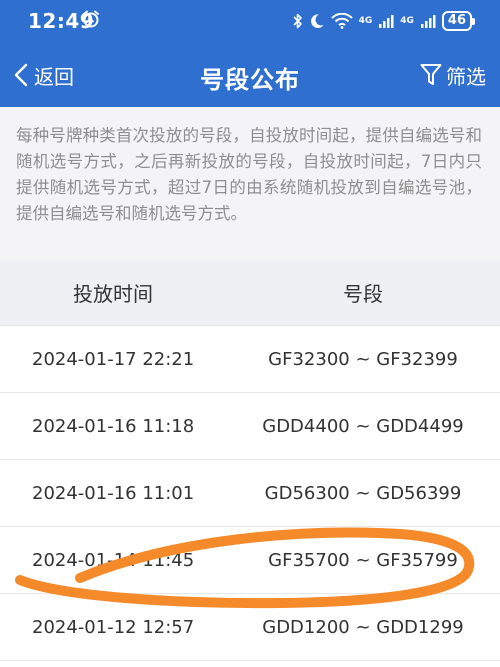 The image size is (500, 667). Describe the element at coordinates (363, 294) in the screenshot. I see `column-header-range: 号段` at that location.